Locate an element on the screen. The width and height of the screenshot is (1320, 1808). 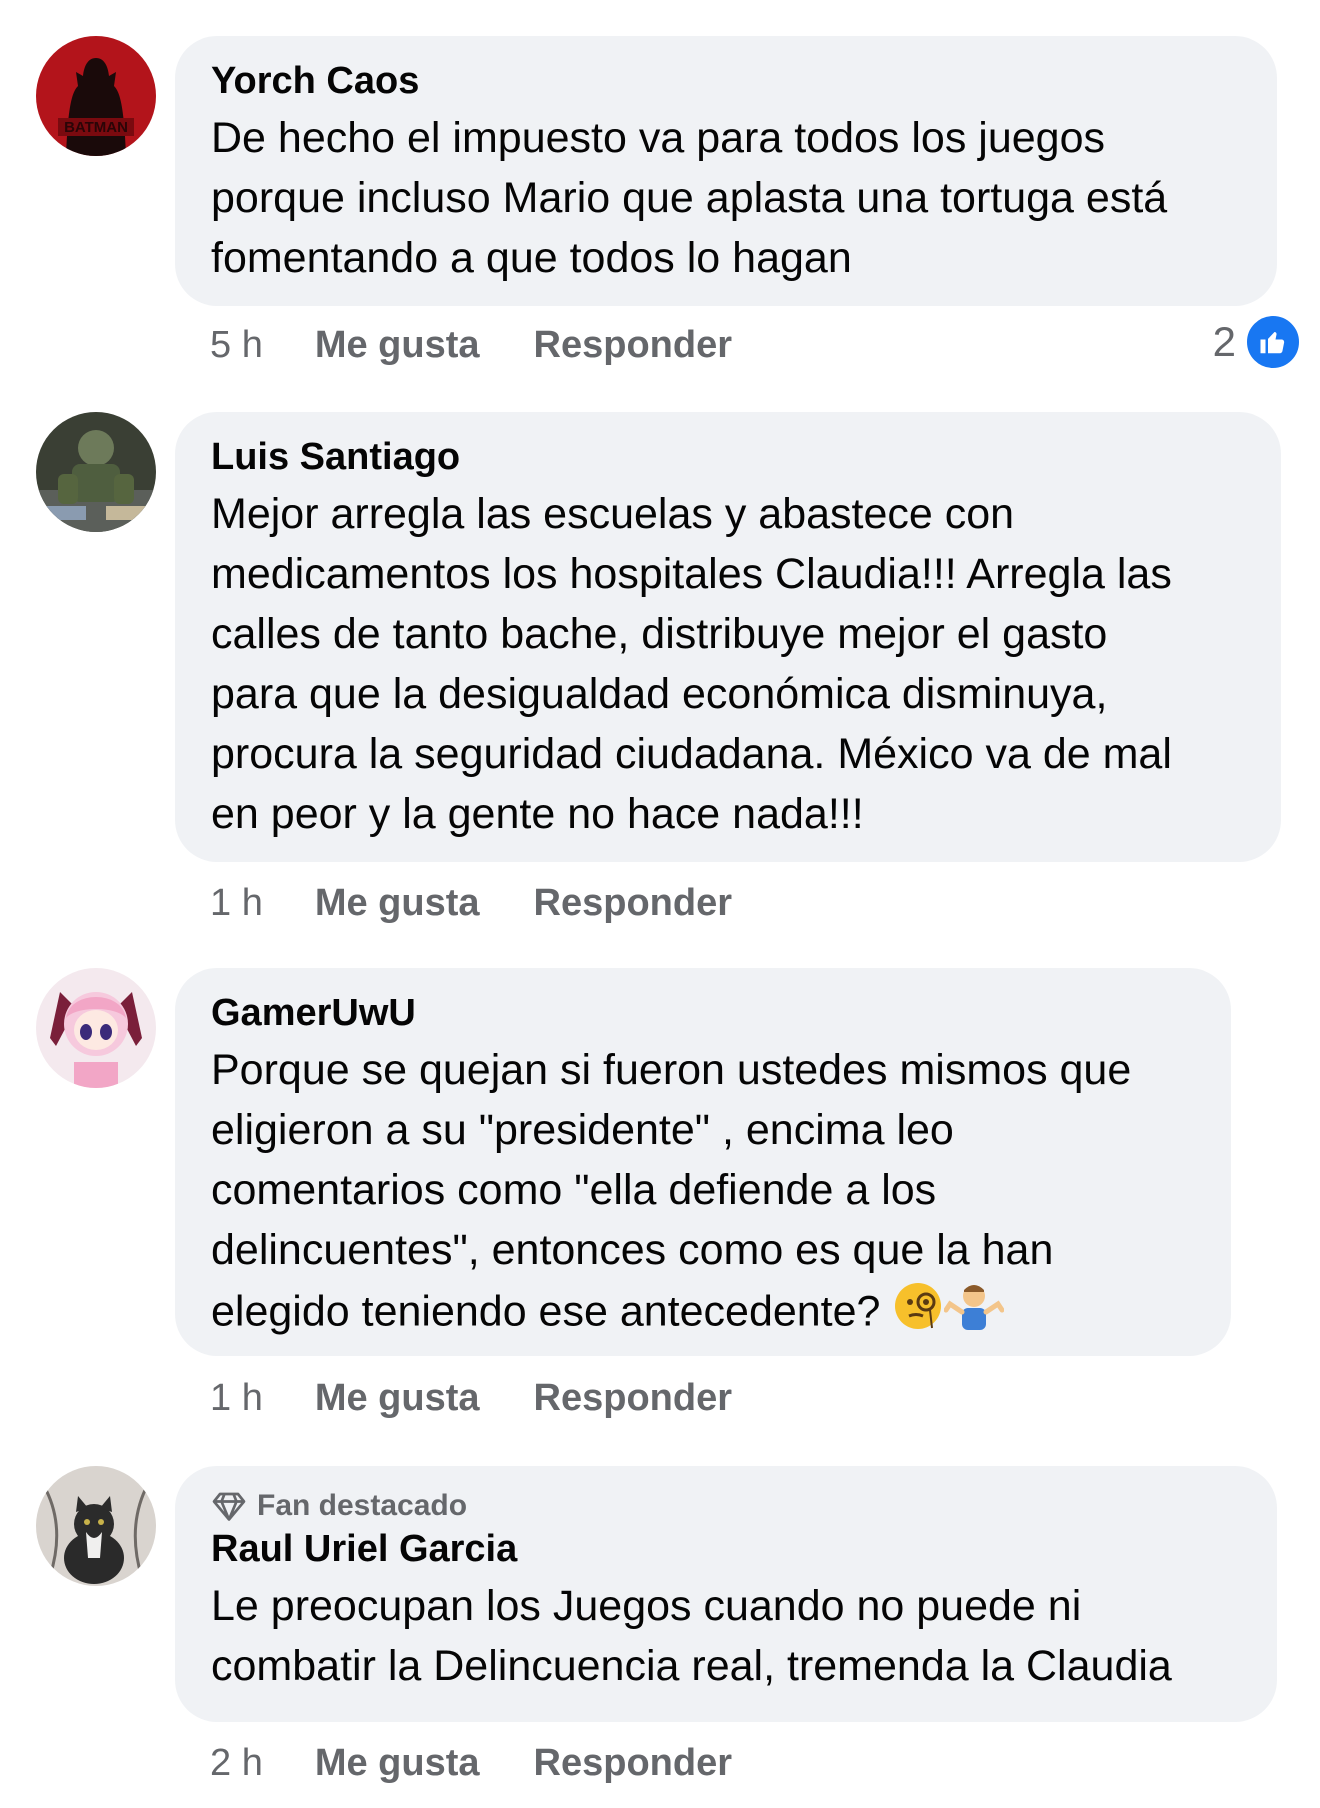
avatar: BATMAN is located at coordinates (96, 96).